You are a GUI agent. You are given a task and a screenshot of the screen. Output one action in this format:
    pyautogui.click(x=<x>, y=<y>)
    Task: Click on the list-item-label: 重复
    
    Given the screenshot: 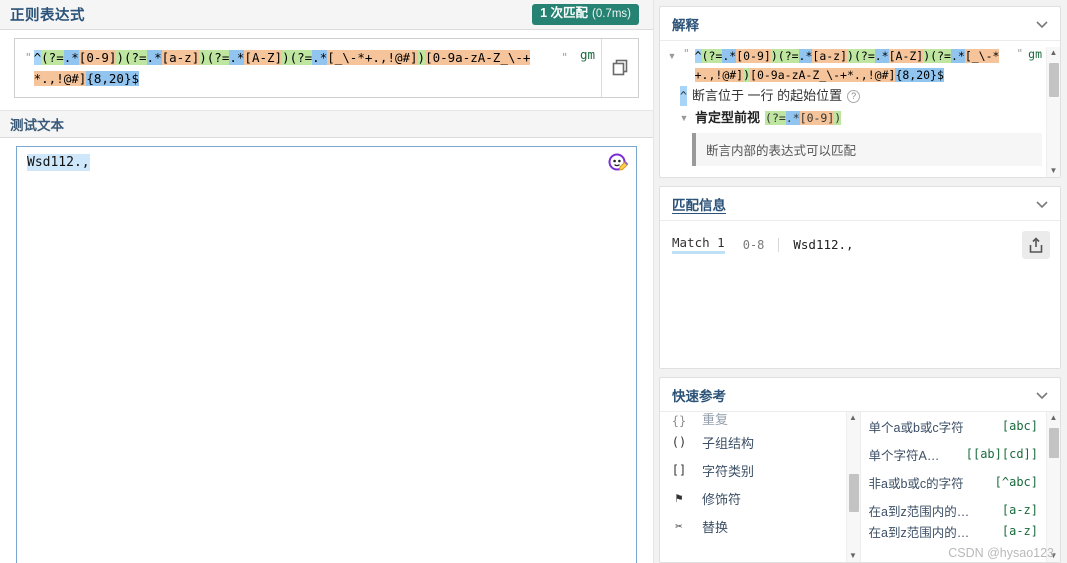 What is the action you would take?
    pyautogui.click(x=715, y=419)
    